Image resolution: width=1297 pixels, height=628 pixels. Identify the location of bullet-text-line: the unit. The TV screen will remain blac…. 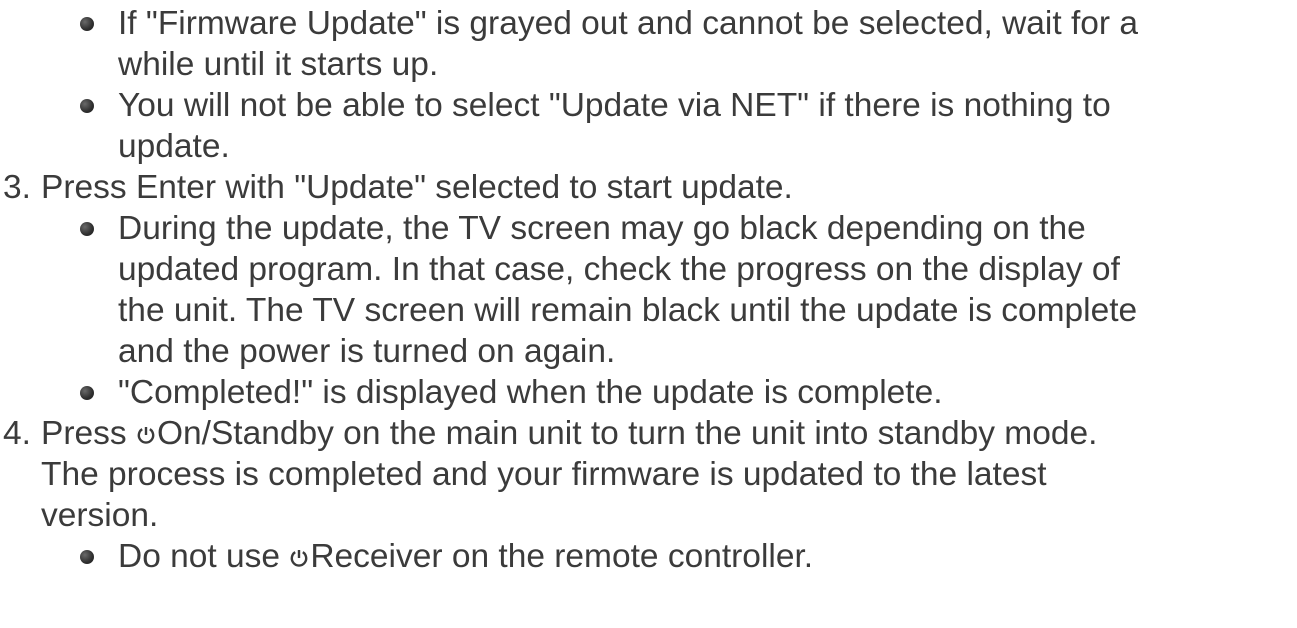
(628, 310).